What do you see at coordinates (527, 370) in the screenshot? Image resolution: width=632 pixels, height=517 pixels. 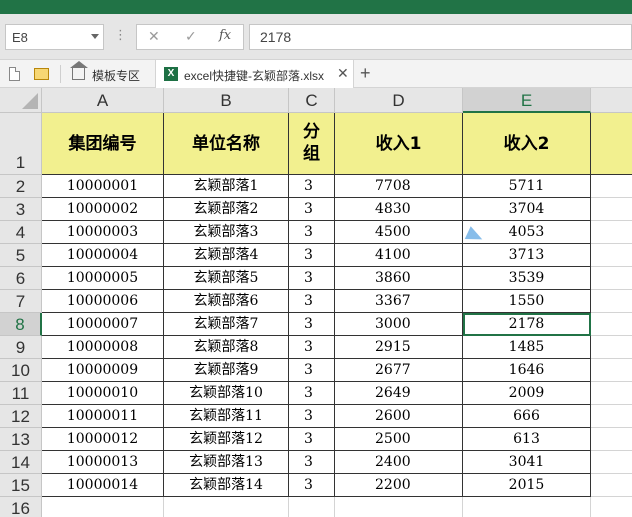 I see `data-cell: 1646` at bounding box center [527, 370].